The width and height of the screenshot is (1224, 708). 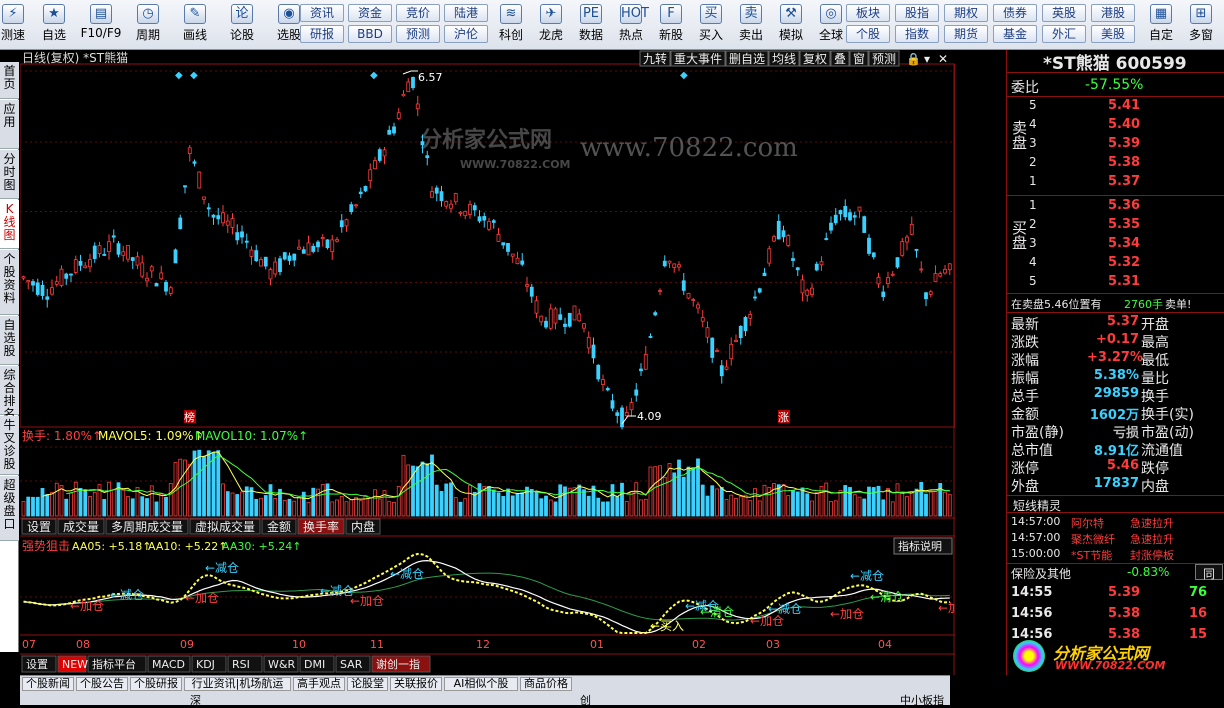 What do you see at coordinates (585, 700) in the screenshot?
I see `market-ticker-1: 创` at bounding box center [585, 700].